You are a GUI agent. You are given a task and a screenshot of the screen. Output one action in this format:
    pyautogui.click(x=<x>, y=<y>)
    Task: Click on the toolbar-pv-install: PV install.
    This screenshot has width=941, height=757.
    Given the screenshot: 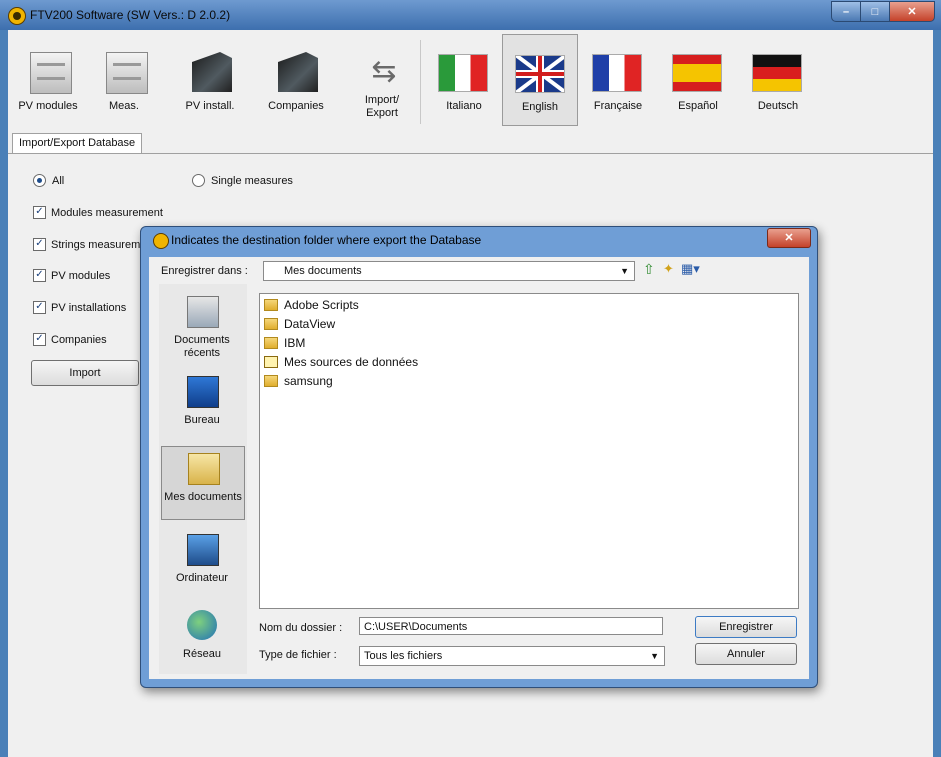 What is the action you would take?
    pyautogui.click(x=210, y=80)
    